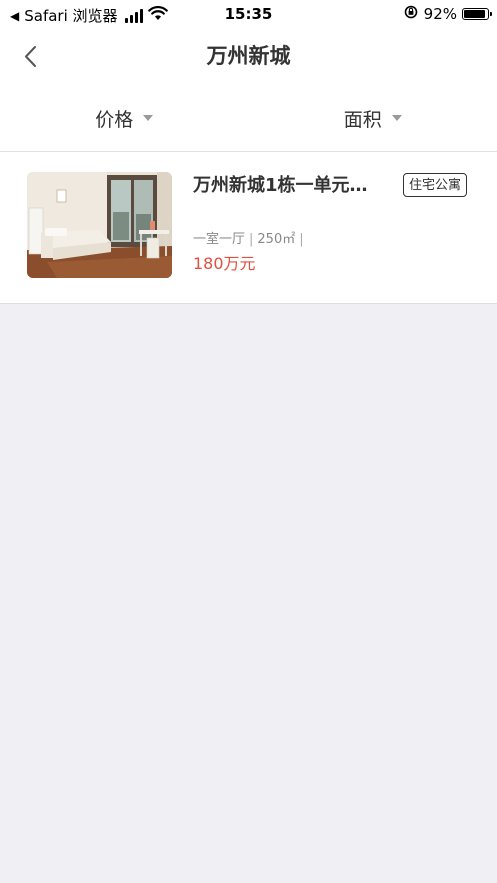  I want to click on filter-bar: 价格 面积, so click(248, 118).